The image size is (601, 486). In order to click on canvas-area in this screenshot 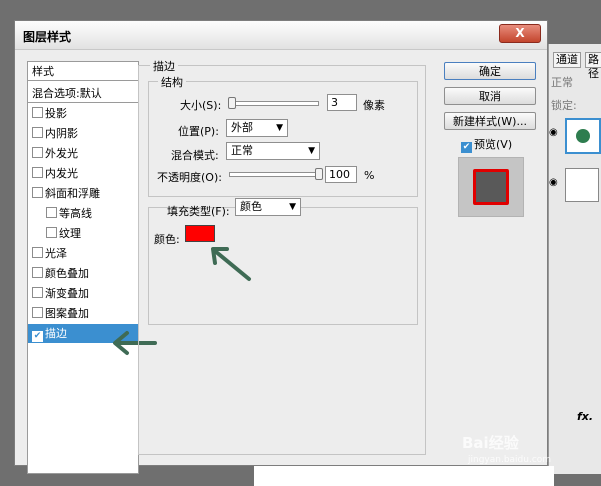, I will do `click(404, 476)`.